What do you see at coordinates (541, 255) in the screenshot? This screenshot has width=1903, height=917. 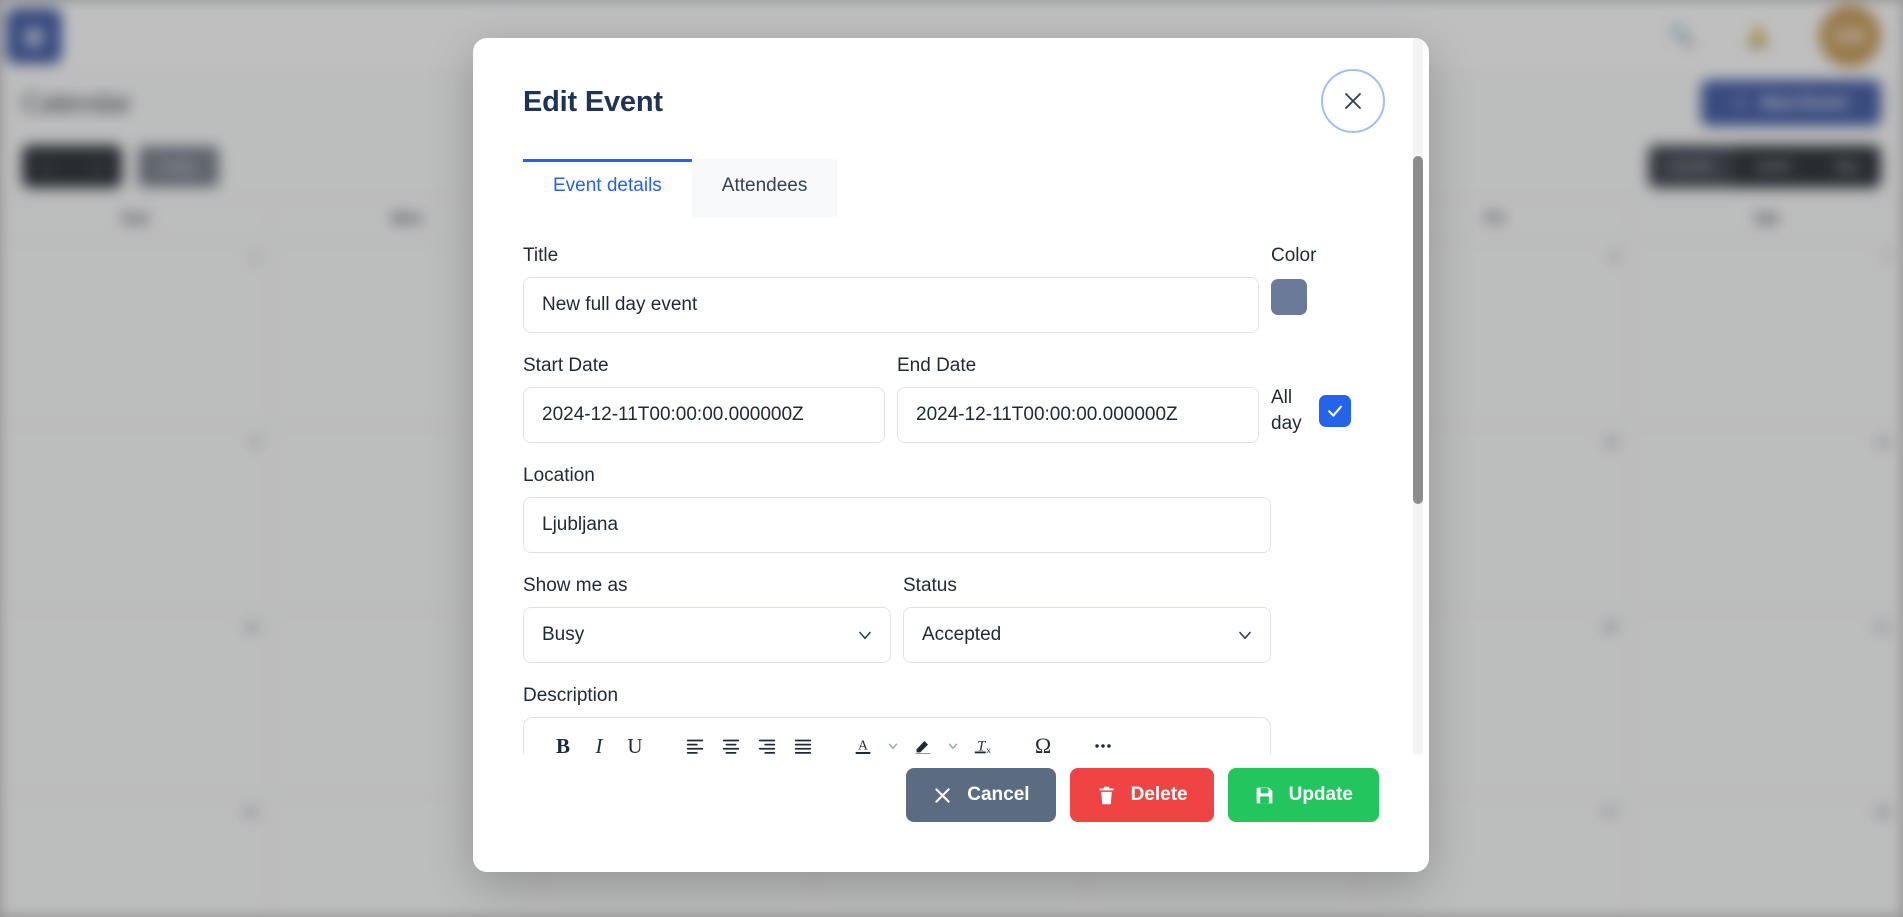 I see `title-label: Title` at bounding box center [541, 255].